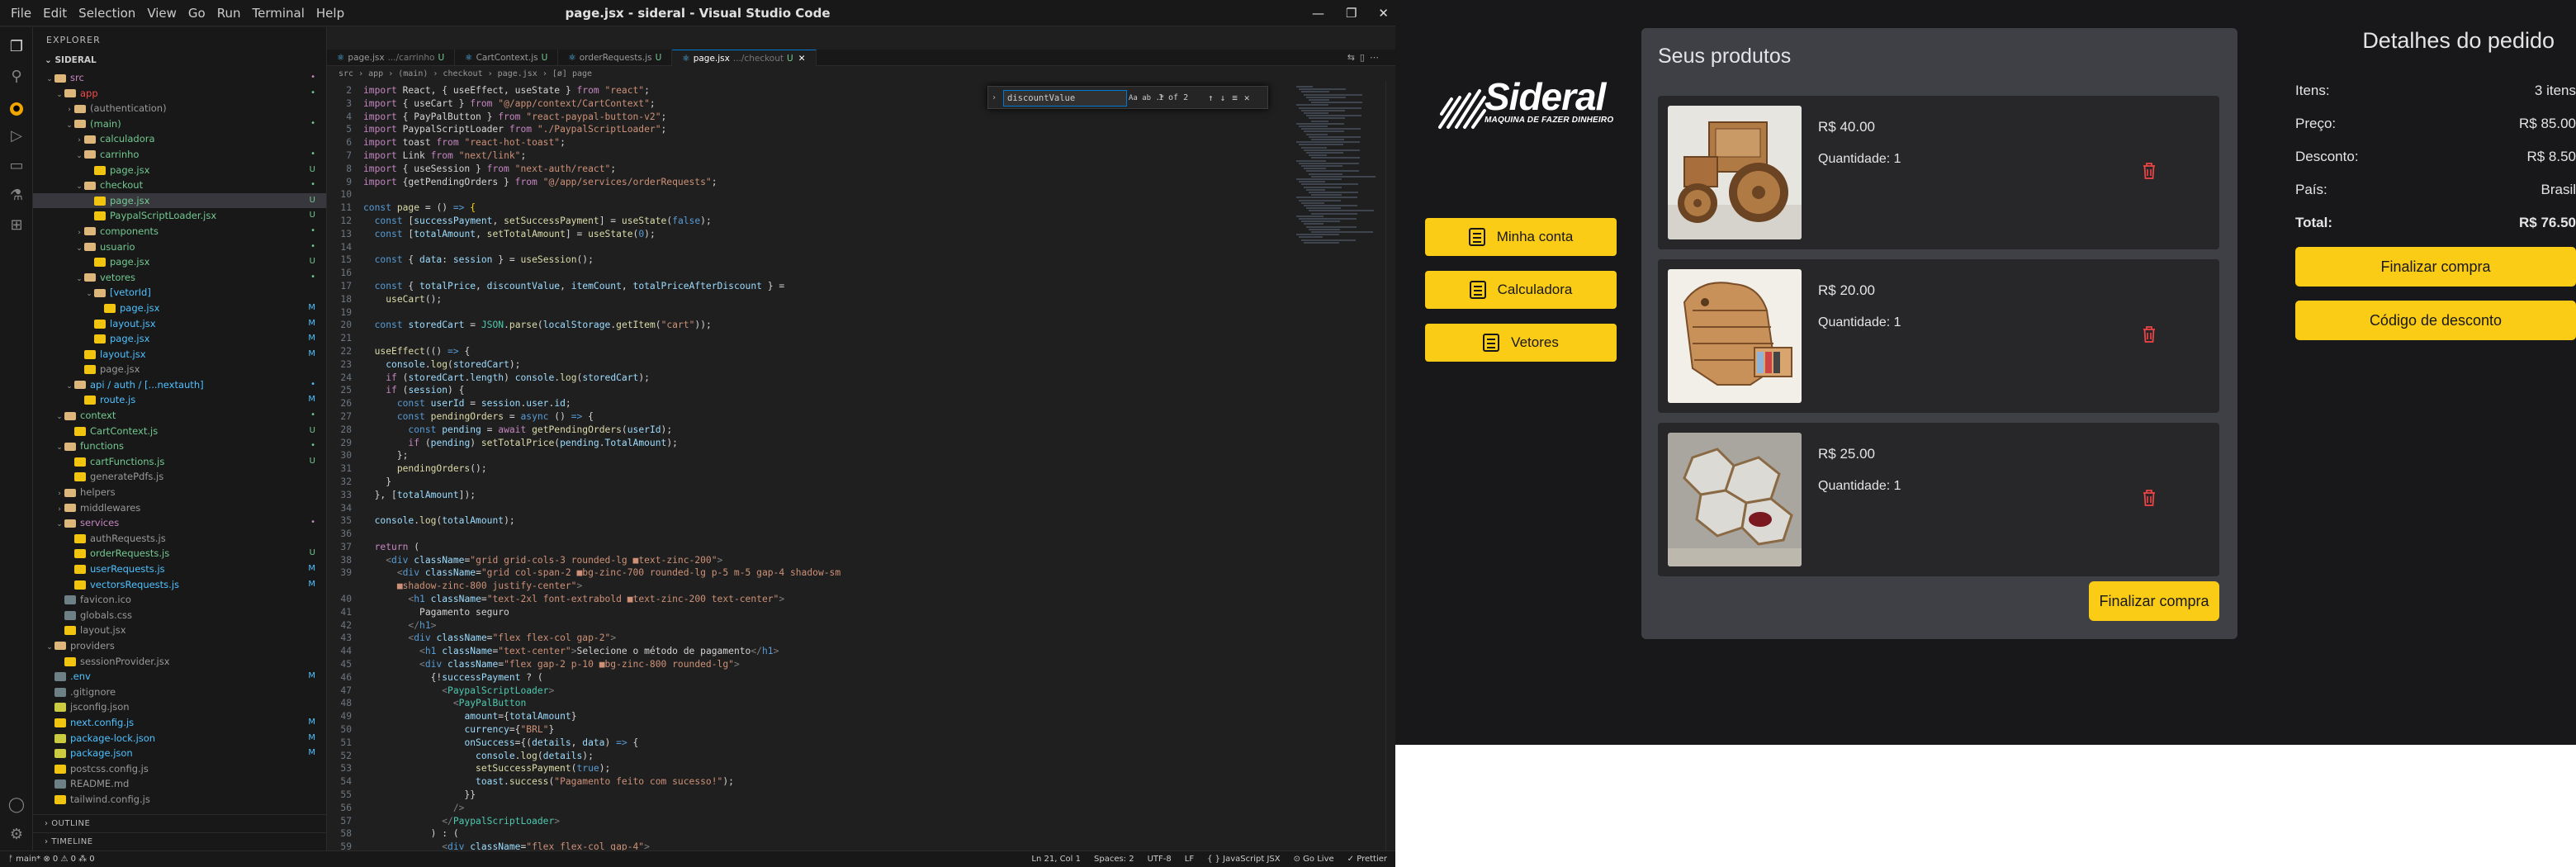  Describe the element at coordinates (994, 98) in the screenshot. I see `chevron-right-icon: ›` at that location.